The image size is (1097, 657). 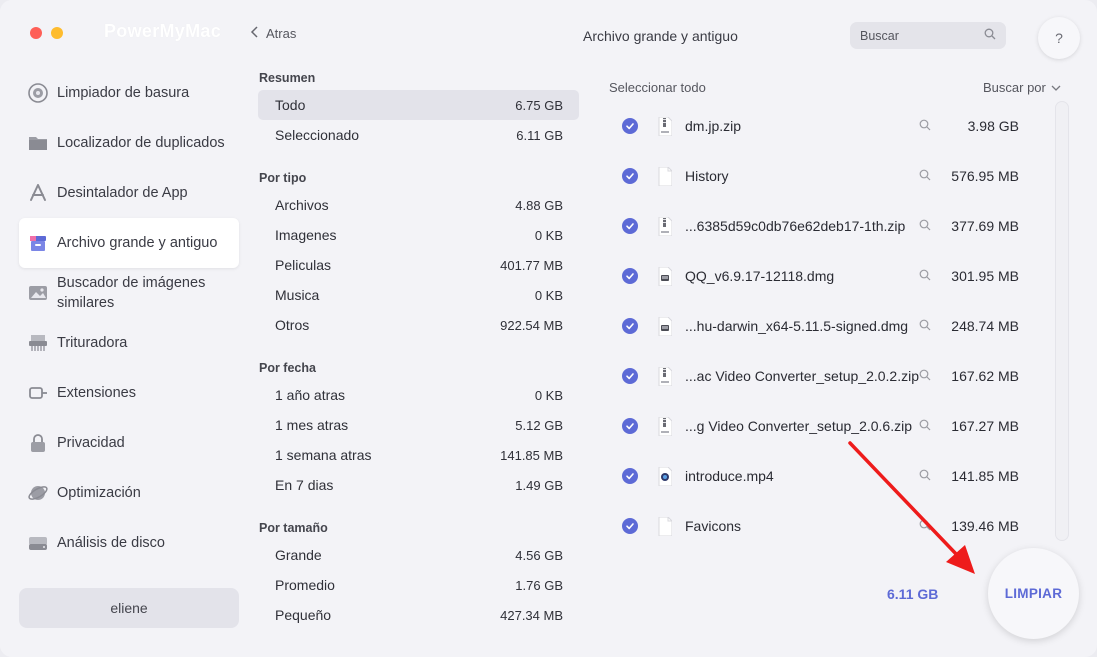 I want to click on sidebar-item-privacidad: Privacidad, so click(x=129, y=443).